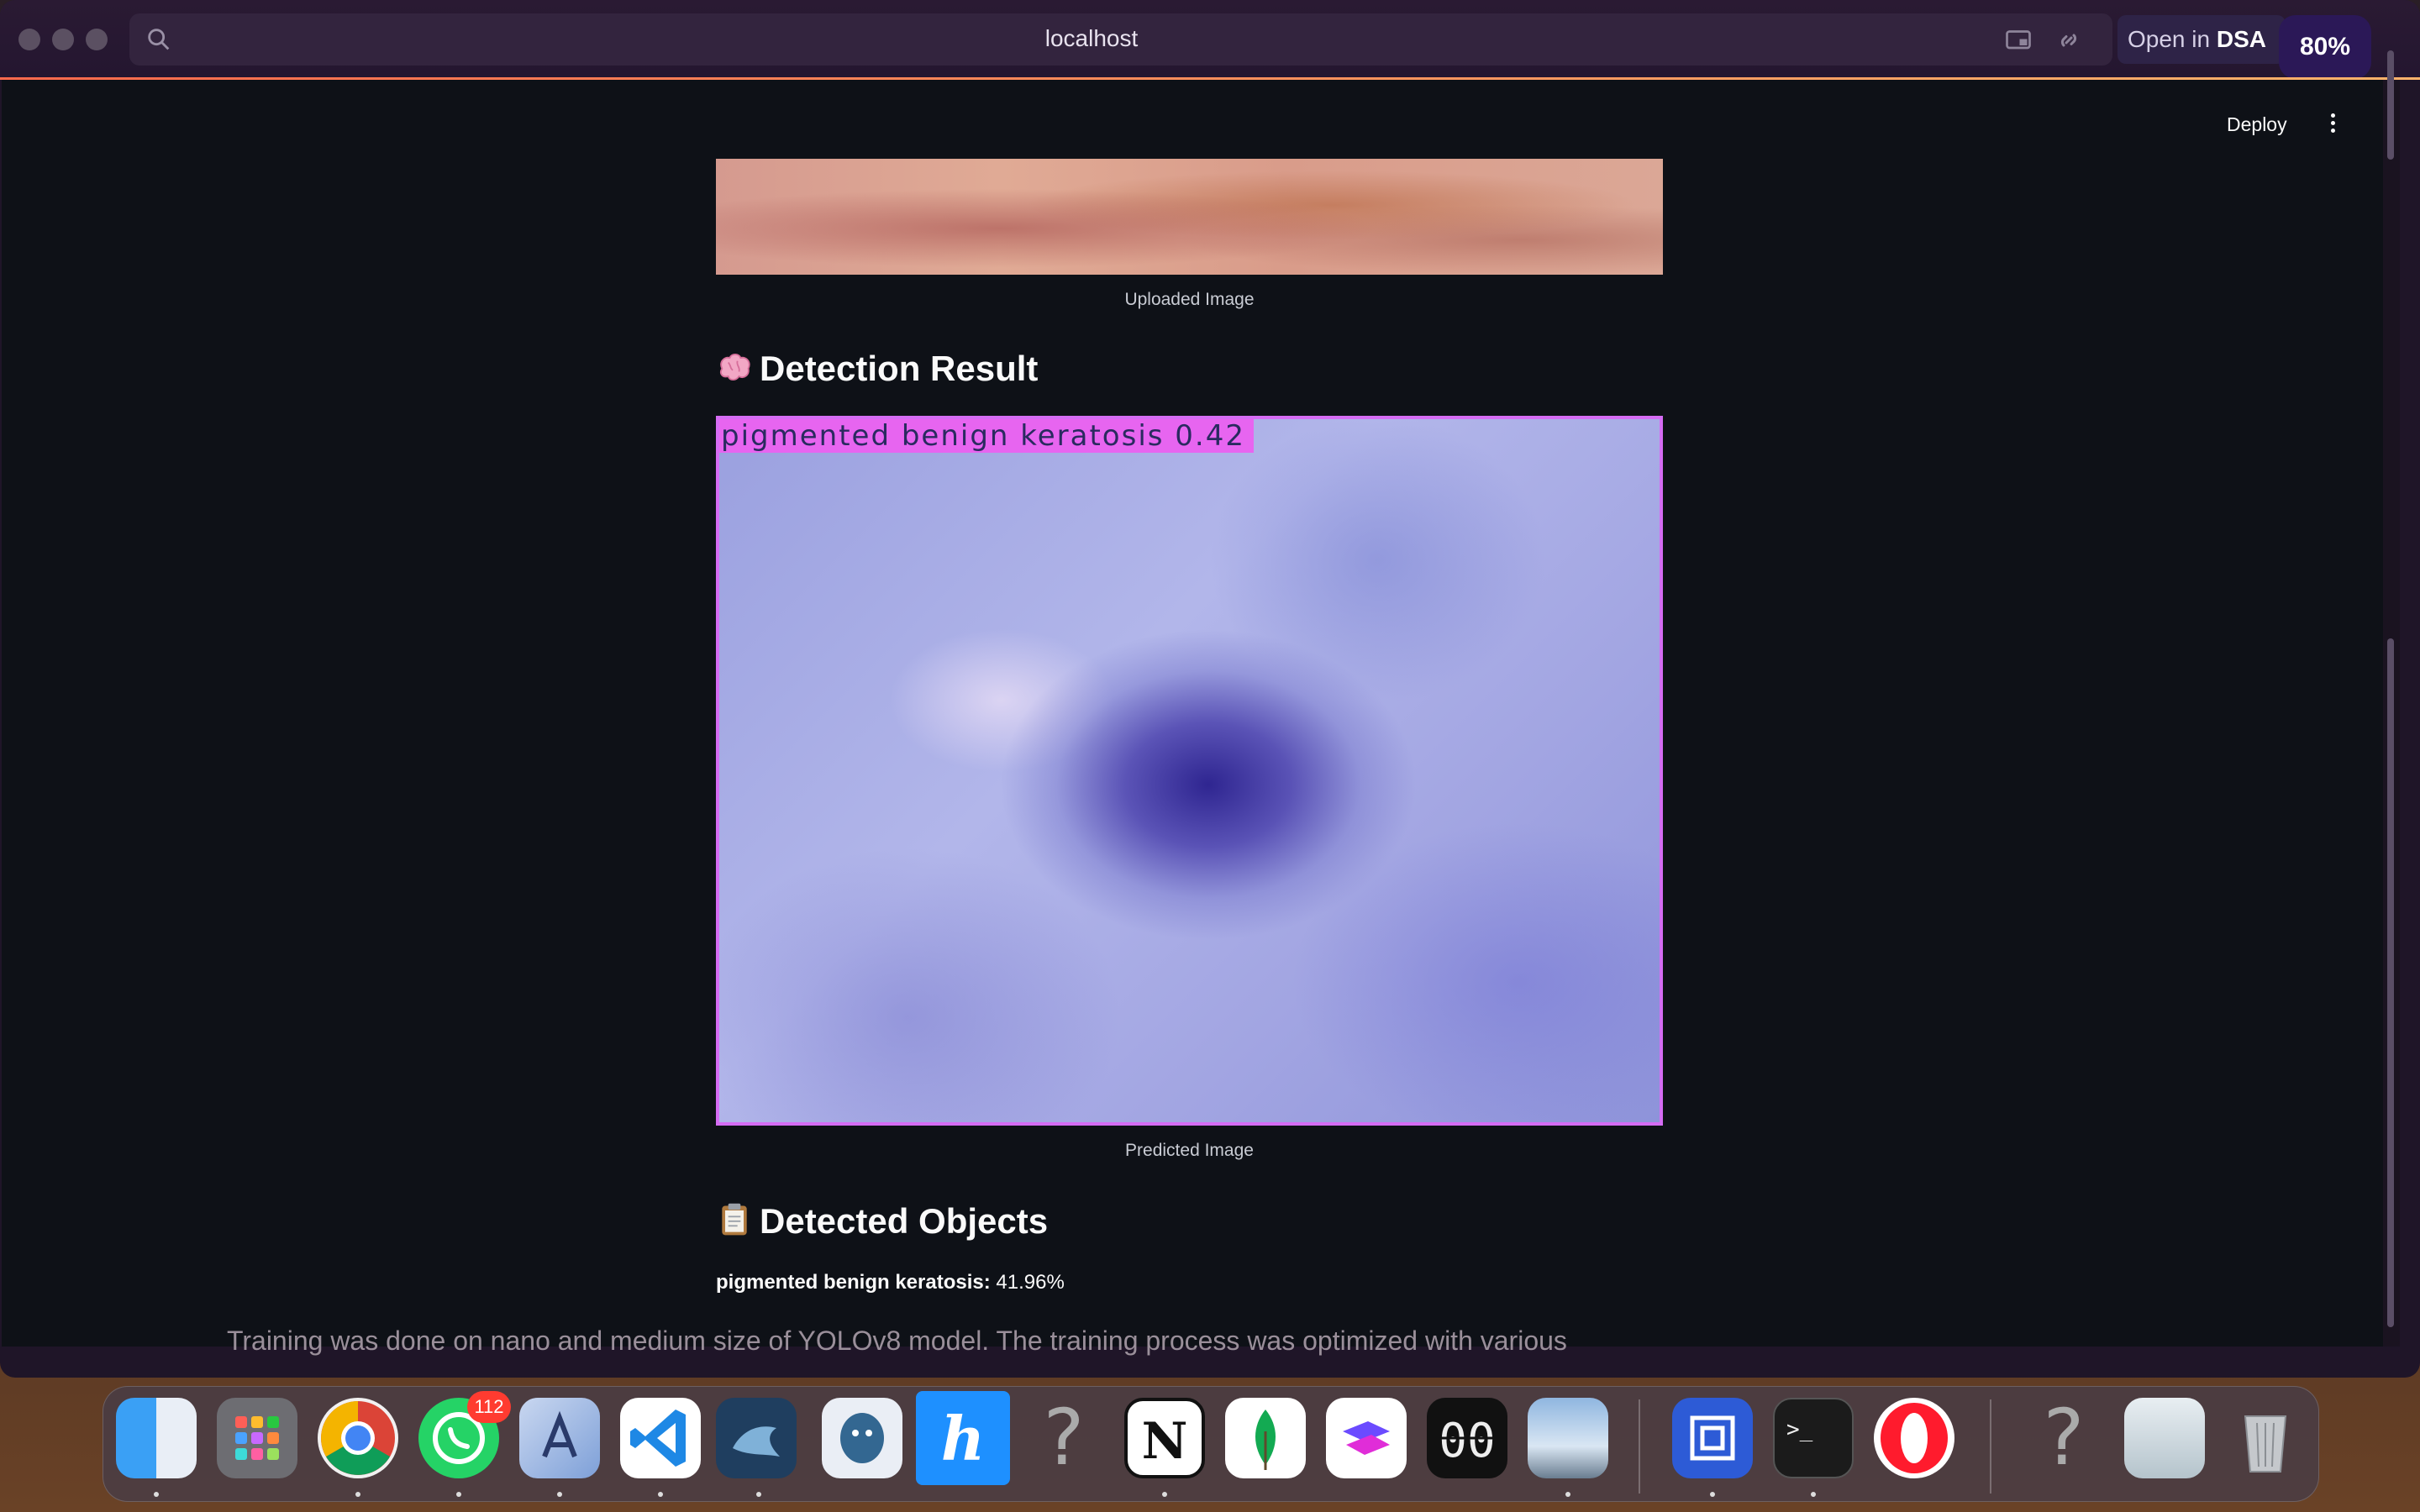  I want to click on hyper-icon: h, so click(963, 1438).